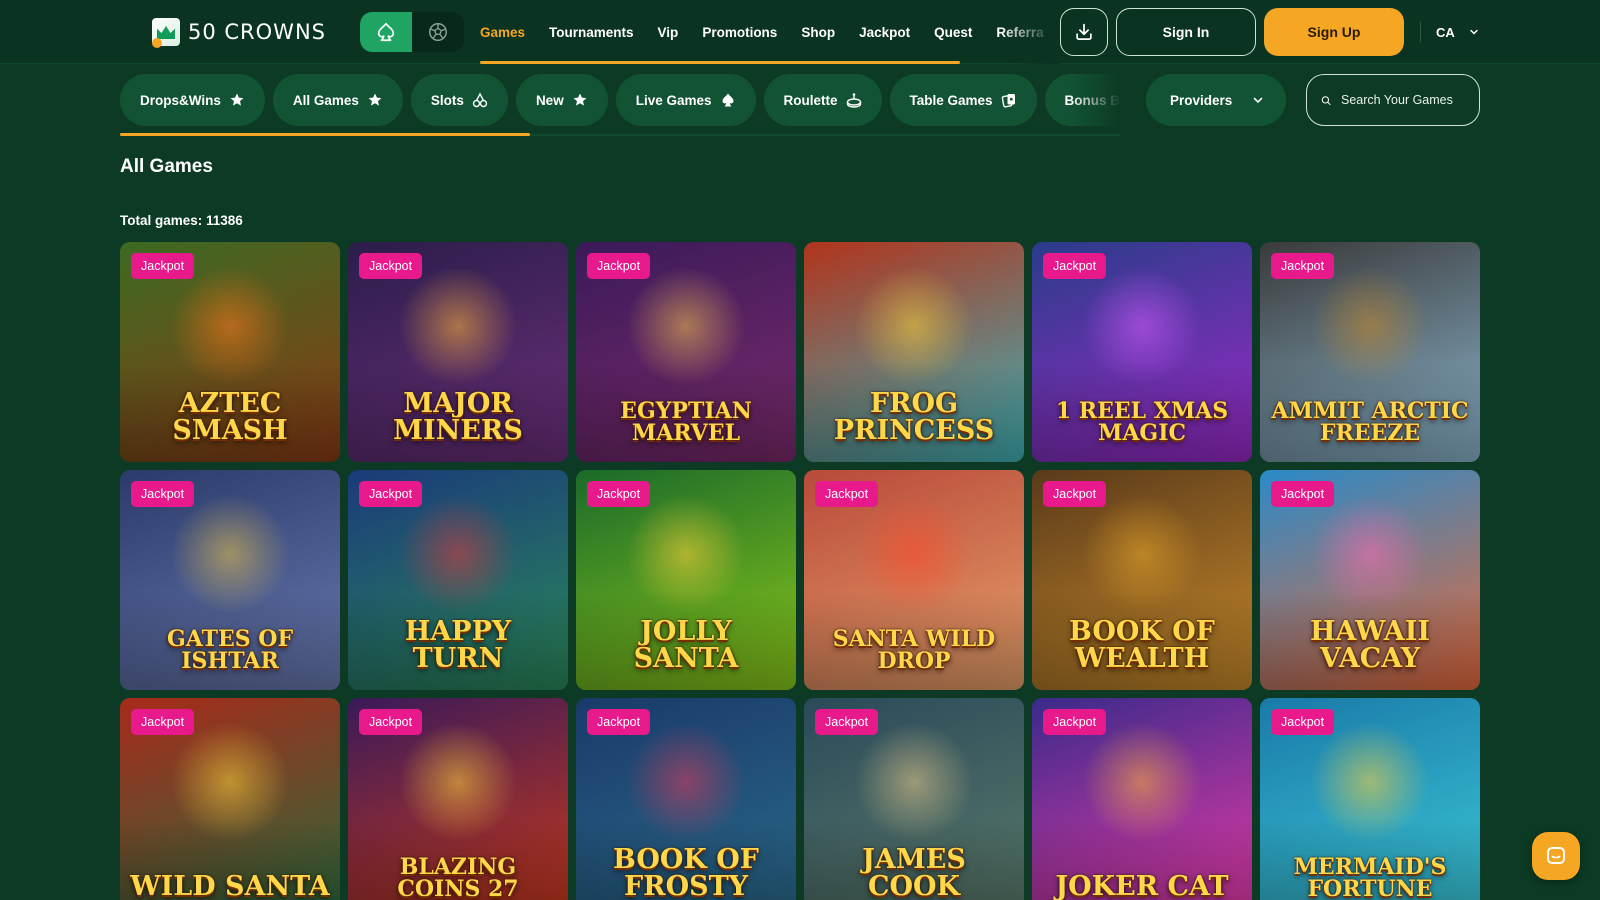  Describe the element at coordinates (673, 100) in the screenshot. I see `category-tab-label: Live Games` at that location.